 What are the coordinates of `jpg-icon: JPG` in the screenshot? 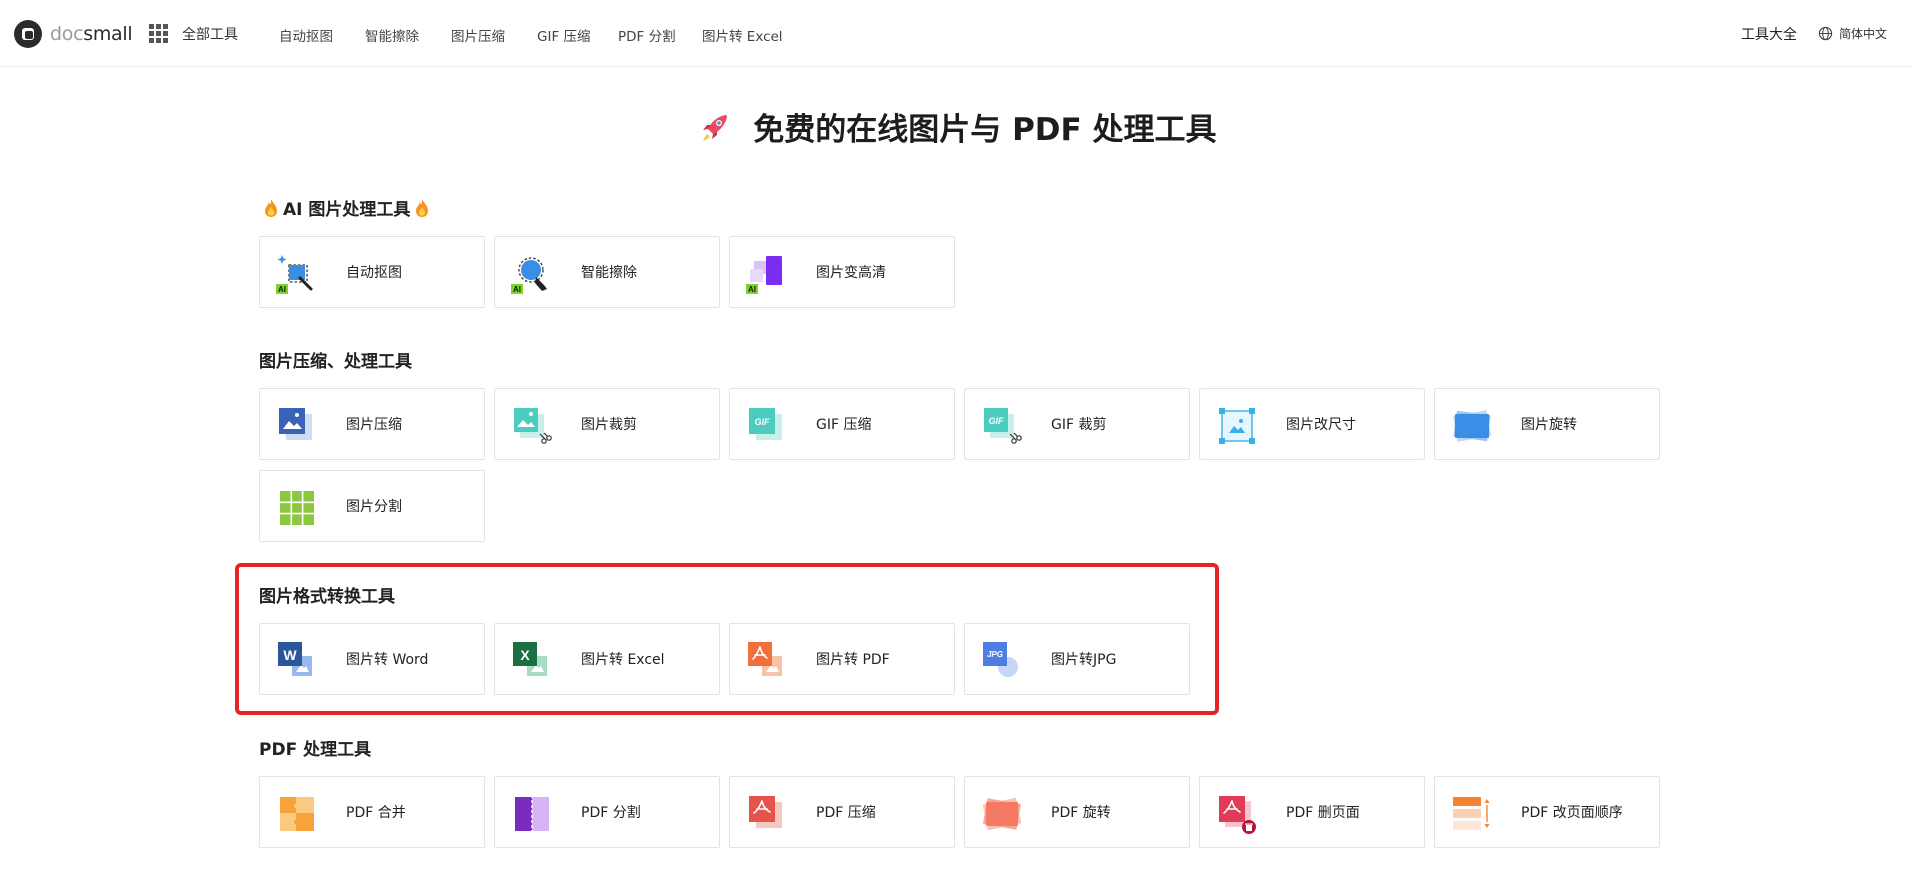 It's located at (1000, 659).